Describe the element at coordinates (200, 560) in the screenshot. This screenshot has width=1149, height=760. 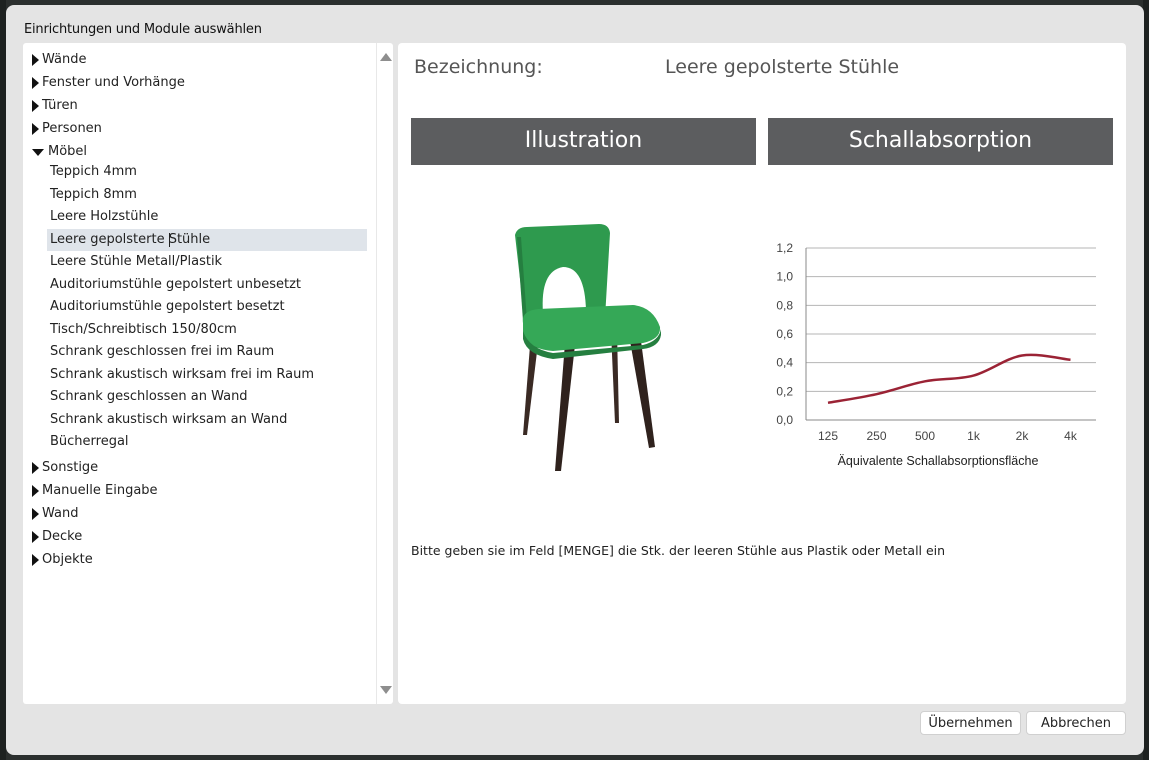
I see `tree-category: Objekte` at that location.